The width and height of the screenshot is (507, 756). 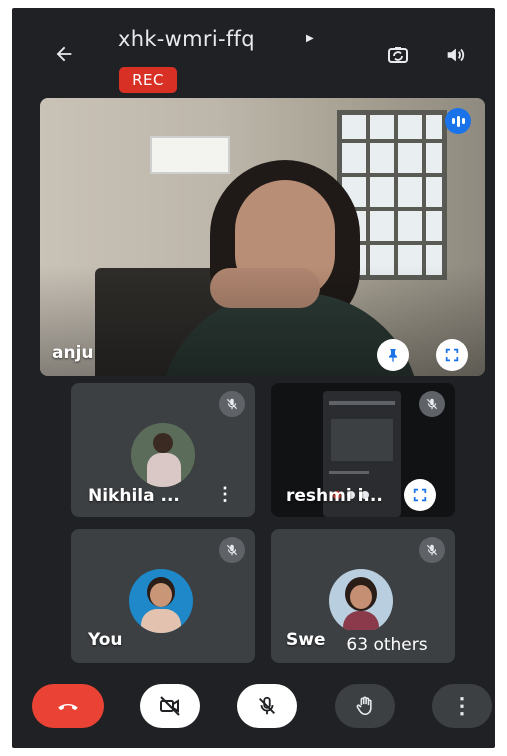 I want to click on camera-toggle-button, so click(x=170, y=706).